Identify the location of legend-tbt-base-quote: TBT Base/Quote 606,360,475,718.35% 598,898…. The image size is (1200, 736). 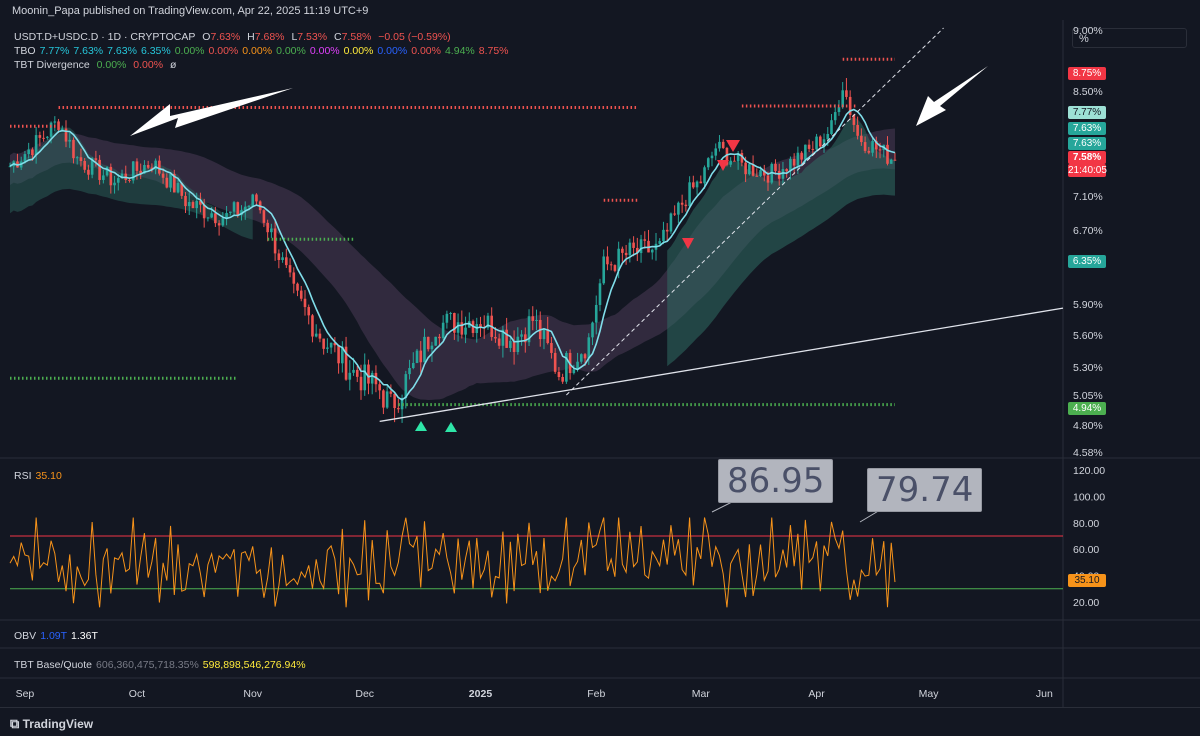
(162, 665).